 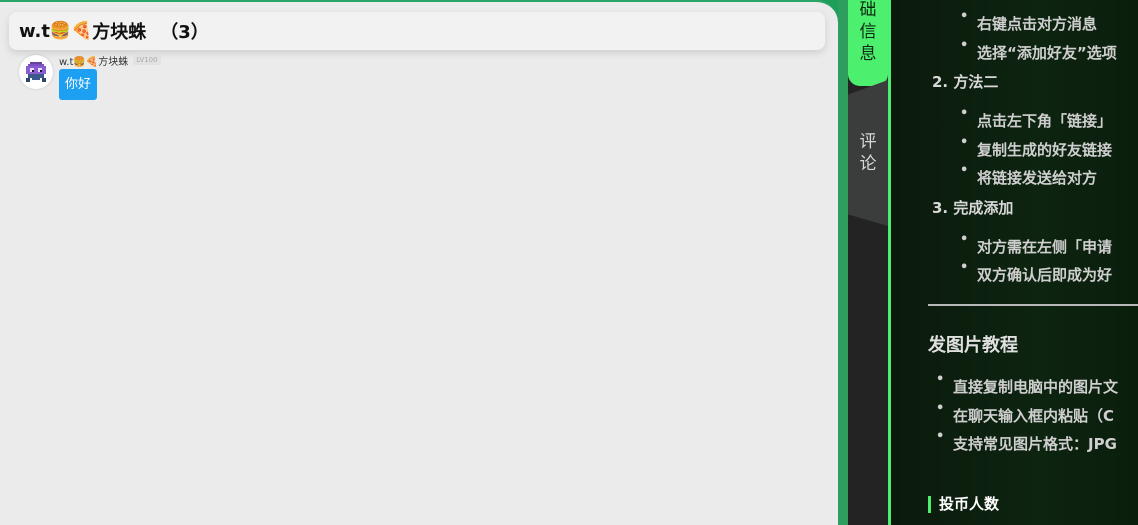 I want to click on step-title: 3. 完成添加, so click(x=973, y=208).